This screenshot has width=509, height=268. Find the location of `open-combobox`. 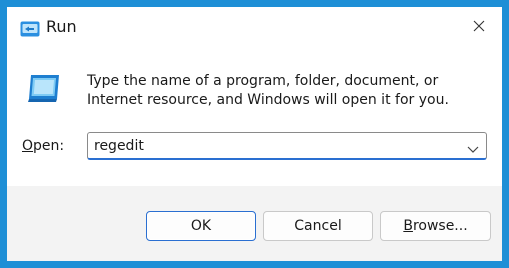

open-combobox is located at coordinates (287, 146).